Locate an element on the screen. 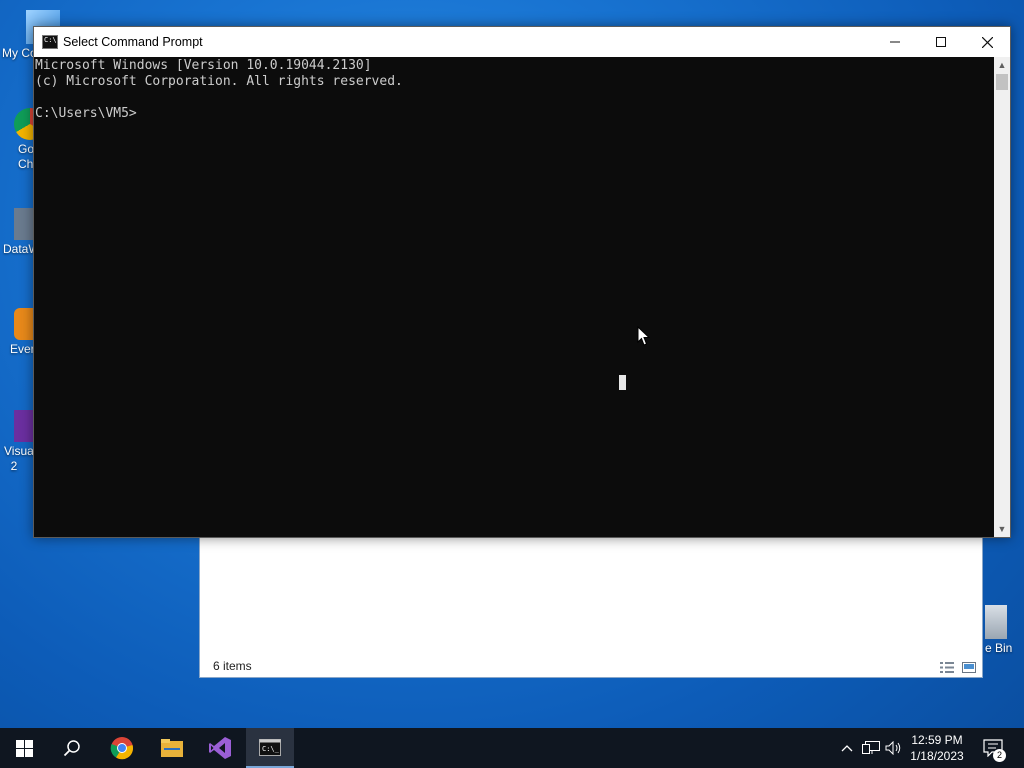 Image resolution: width=1024 pixels, height=768 pixels. taskbar-file-explorer is located at coordinates (172, 748).